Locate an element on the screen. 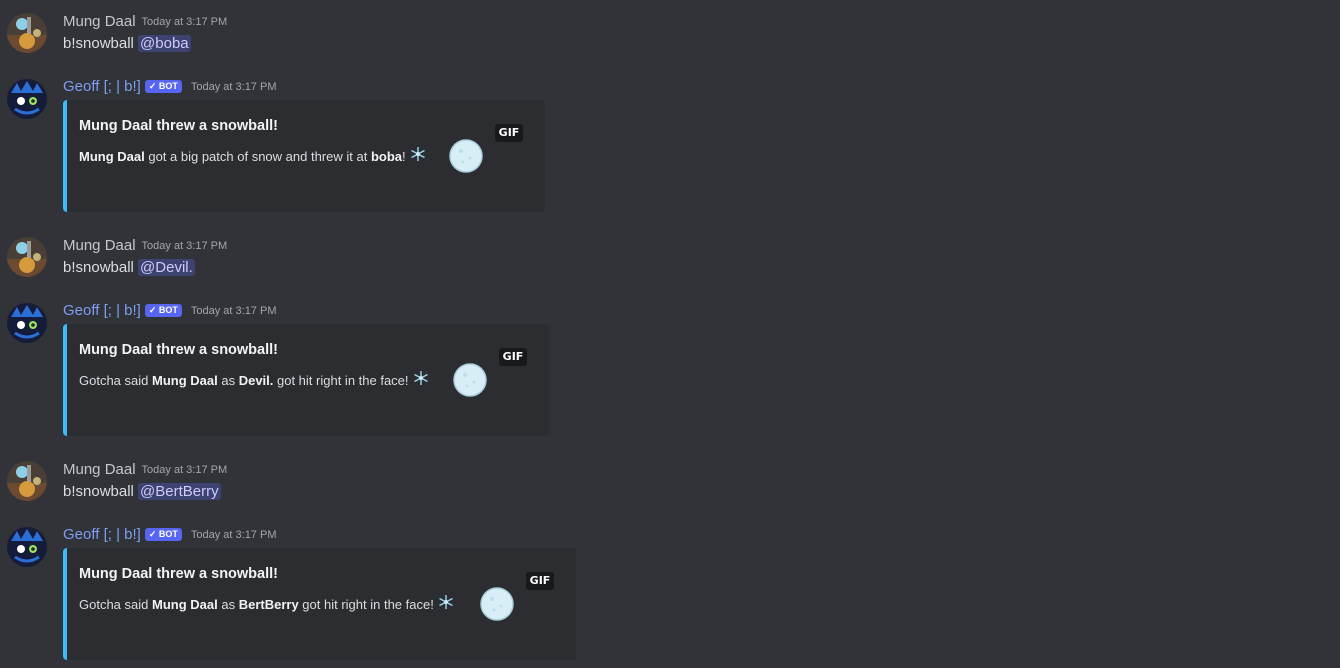  message-content: b!snowball @boba is located at coordinates (127, 44).